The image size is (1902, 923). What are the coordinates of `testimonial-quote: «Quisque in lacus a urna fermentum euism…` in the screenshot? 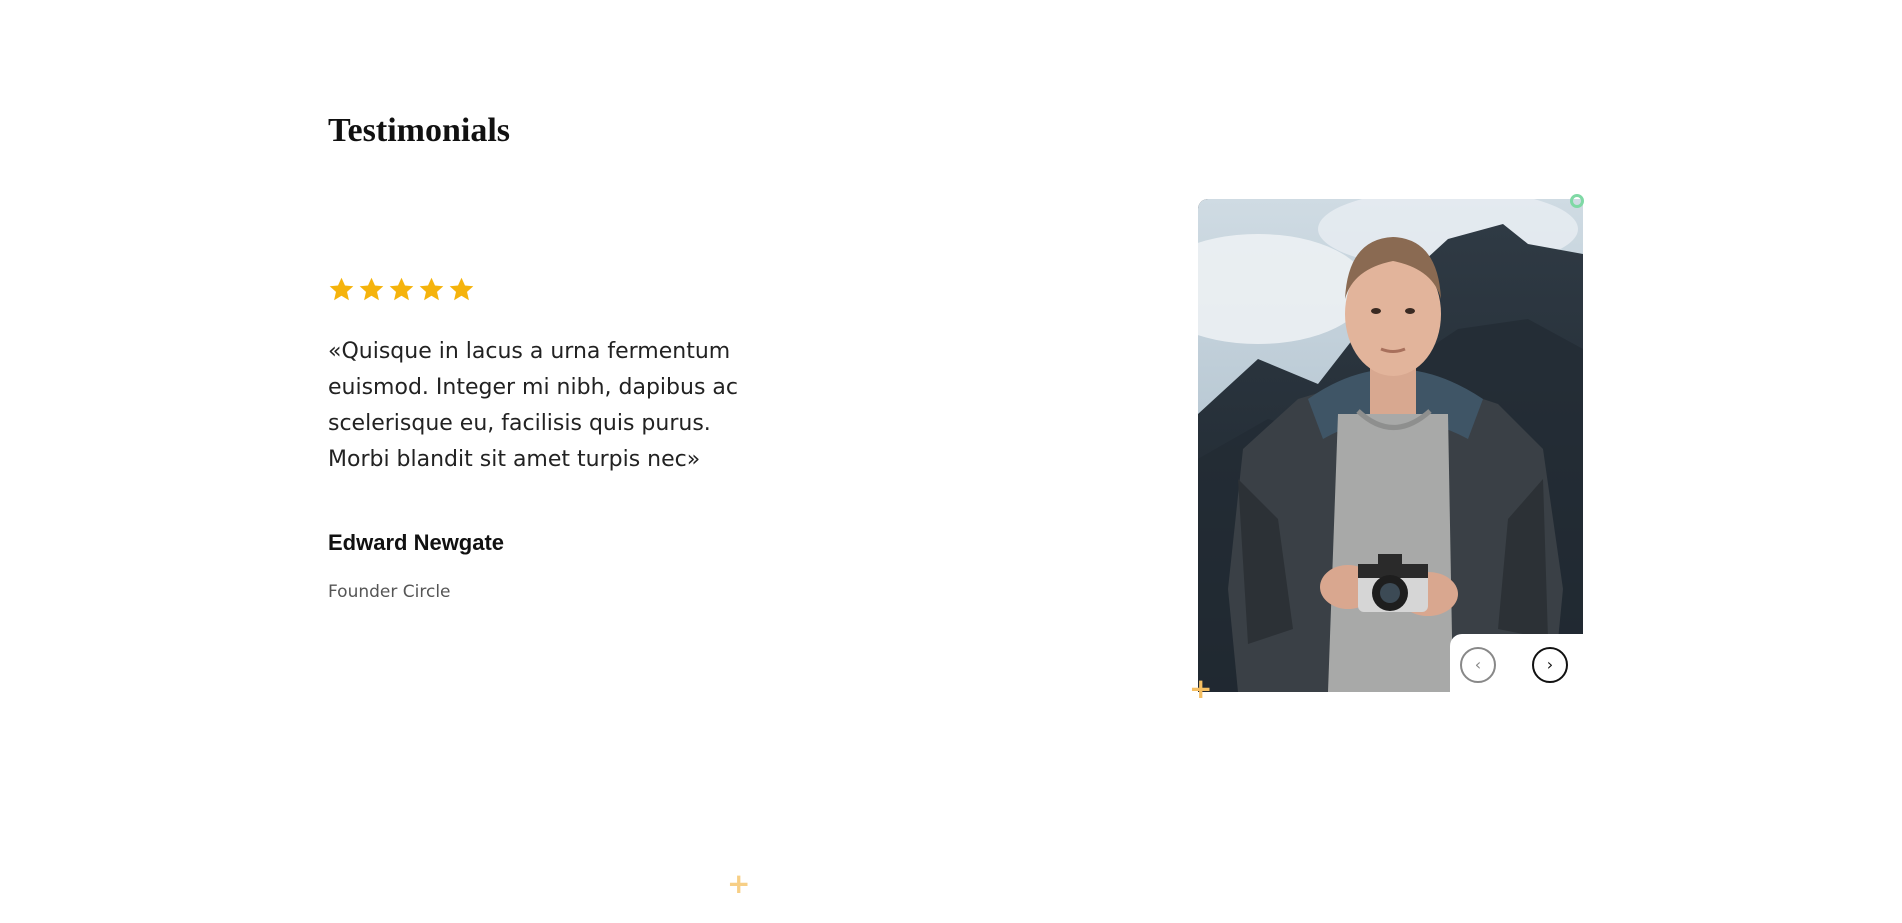 It's located at (533, 405).